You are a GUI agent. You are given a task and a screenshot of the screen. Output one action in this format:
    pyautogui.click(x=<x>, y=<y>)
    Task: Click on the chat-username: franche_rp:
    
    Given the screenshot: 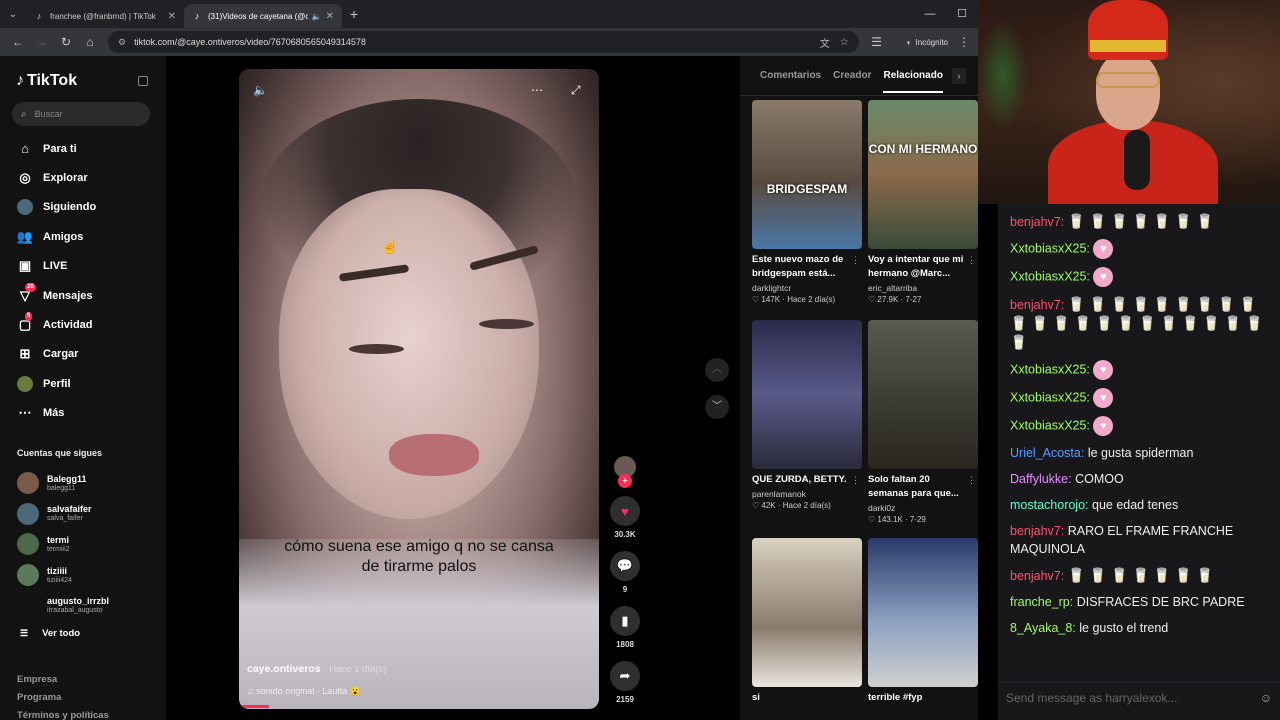 What is the action you would take?
    pyautogui.click(x=1041, y=602)
    